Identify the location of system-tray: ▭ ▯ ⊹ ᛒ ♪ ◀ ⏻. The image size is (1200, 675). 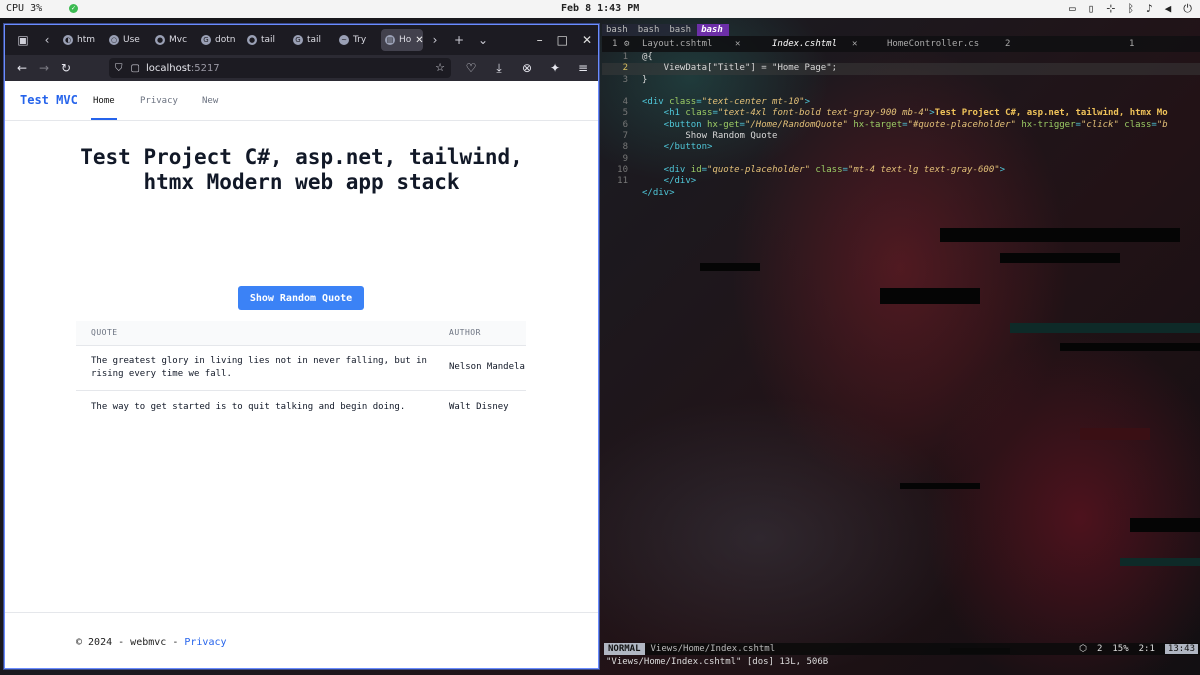
(1130, 9).